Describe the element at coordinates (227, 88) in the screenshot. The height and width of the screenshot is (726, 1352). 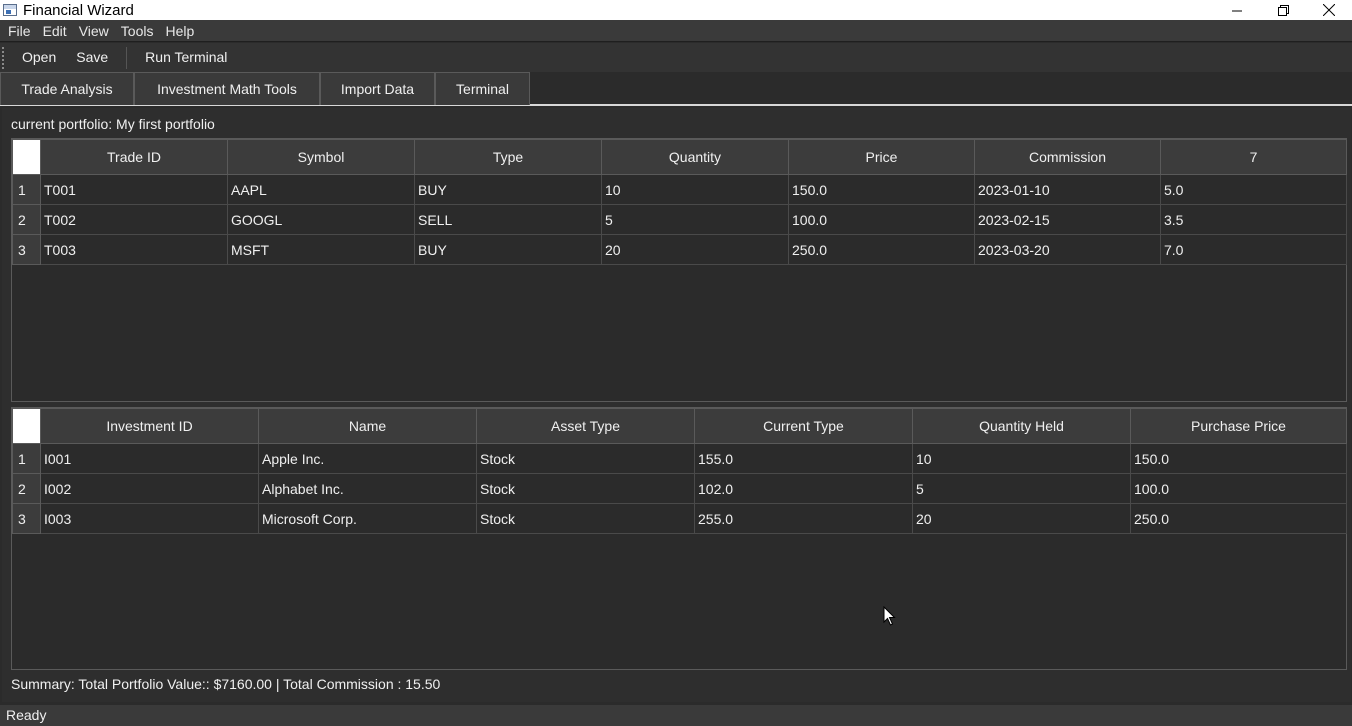
I see `tab-investment-math-tools: Investment Math Tools` at that location.